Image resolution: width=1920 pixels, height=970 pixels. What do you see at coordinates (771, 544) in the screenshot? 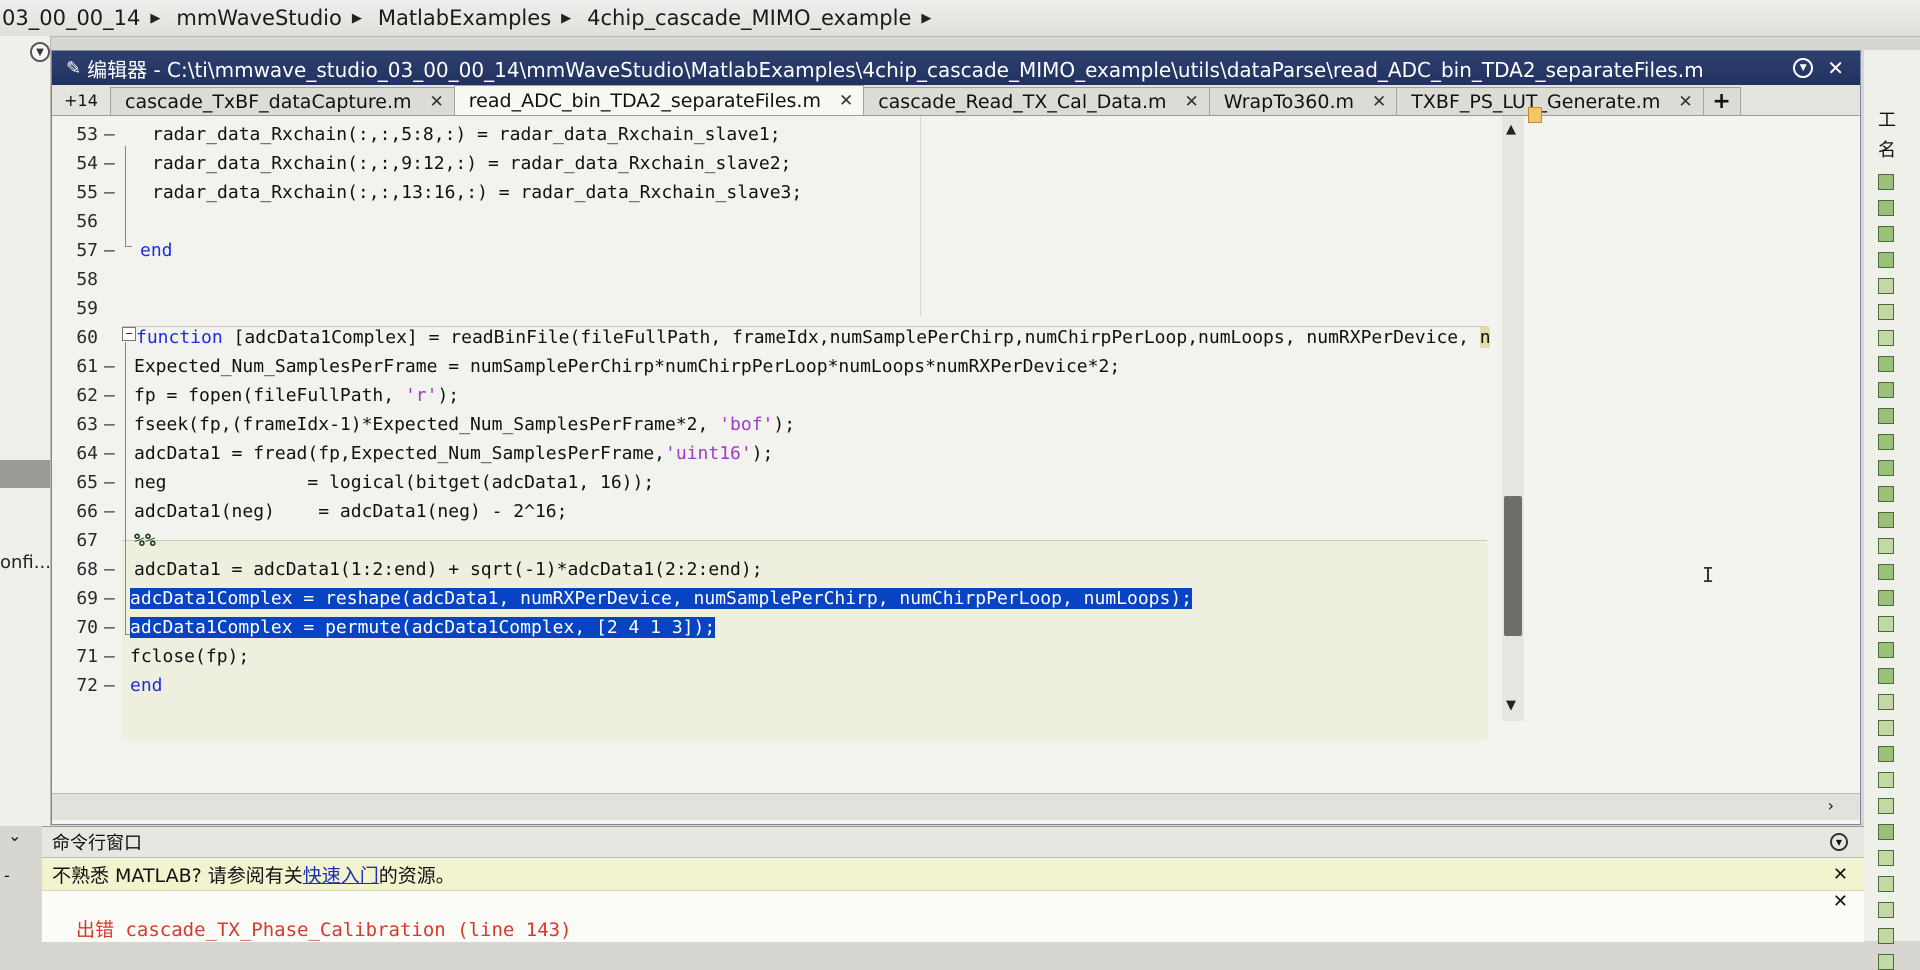
I see `code-line: 67 %%` at bounding box center [771, 544].